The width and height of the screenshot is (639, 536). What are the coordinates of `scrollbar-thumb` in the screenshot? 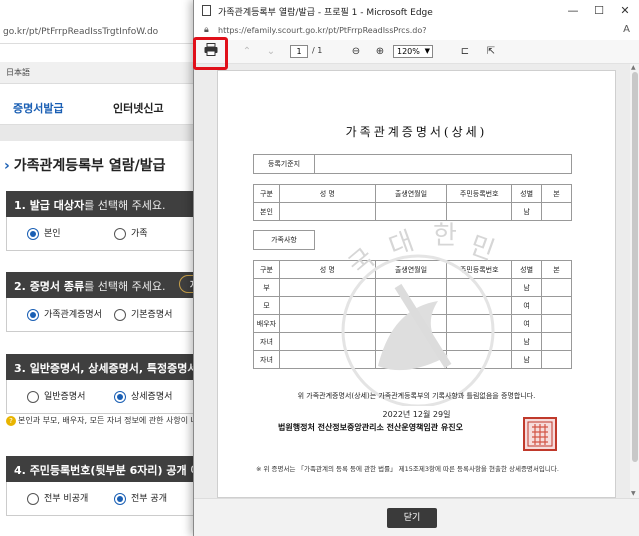 It's located at (635, 267).